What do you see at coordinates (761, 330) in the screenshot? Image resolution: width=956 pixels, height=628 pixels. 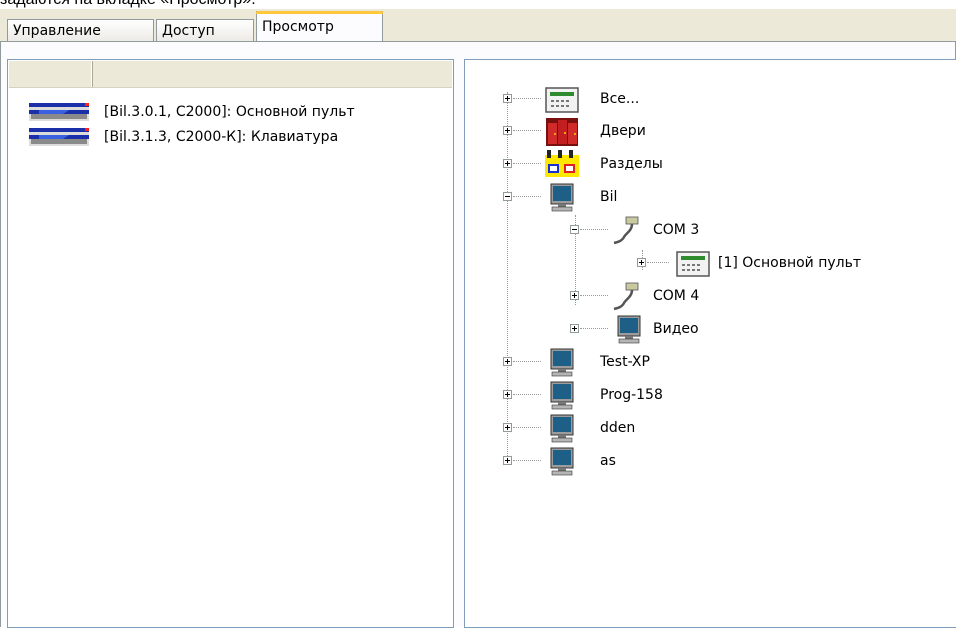 I see `tree-item-video: Видео` at bounding box center [761, 330].